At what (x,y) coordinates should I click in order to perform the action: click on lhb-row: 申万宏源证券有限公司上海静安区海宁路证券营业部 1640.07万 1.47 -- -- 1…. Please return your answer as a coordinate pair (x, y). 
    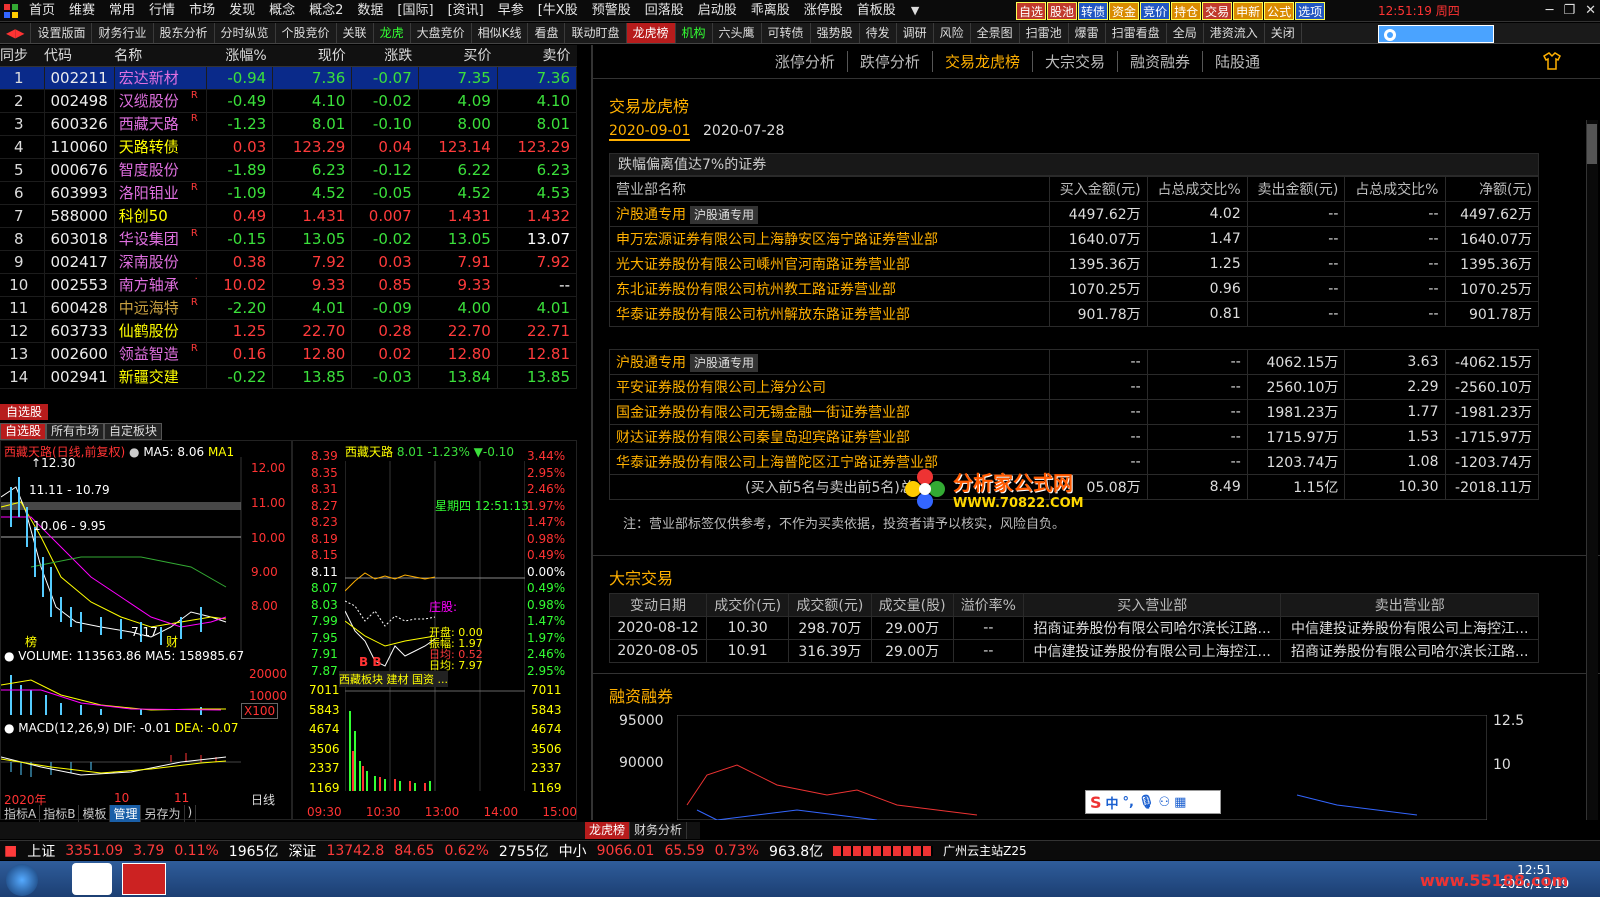
    Looking at the image, I should click on (1074, 239).